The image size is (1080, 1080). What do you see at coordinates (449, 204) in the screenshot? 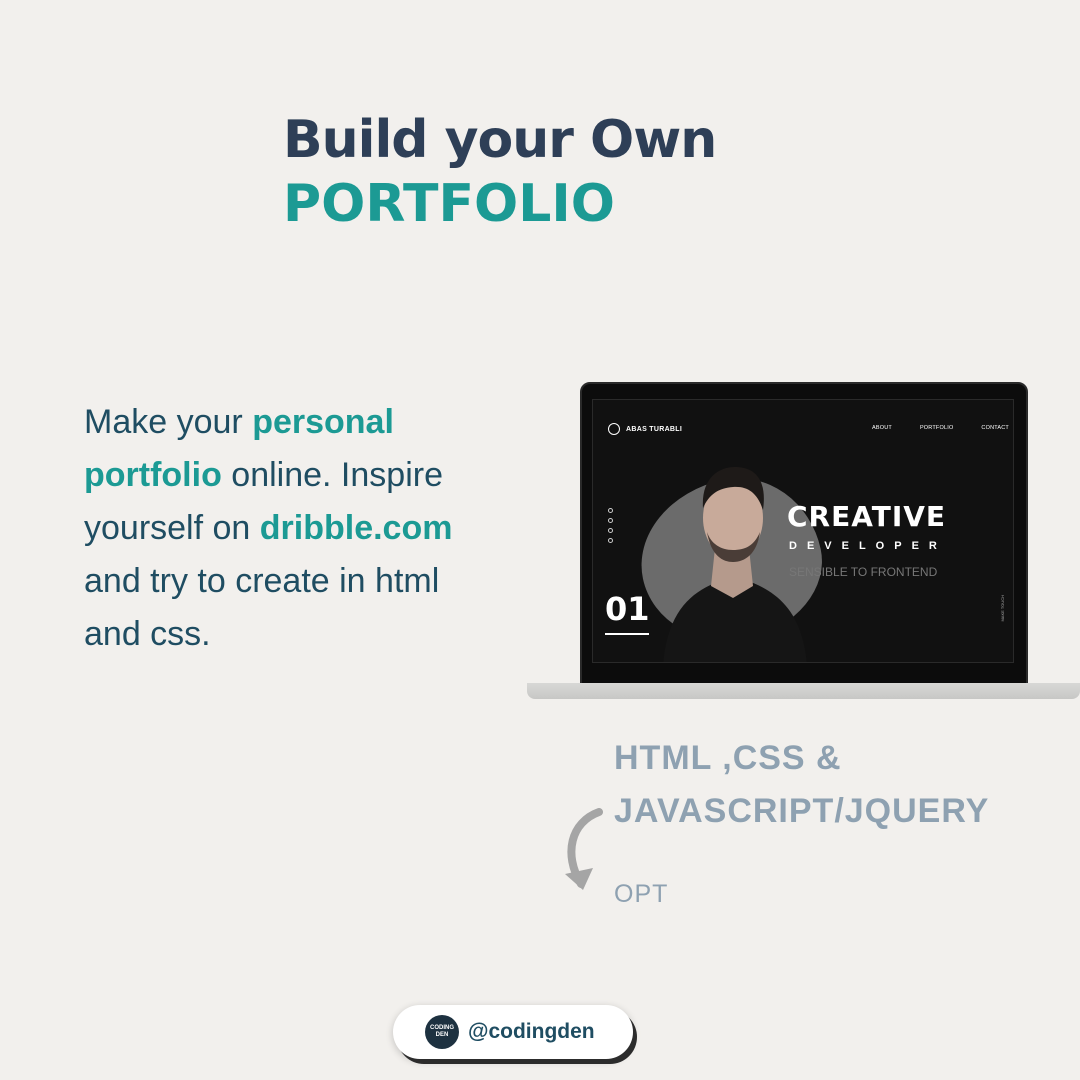
I see `title-line-2: PORTFOLIO` at bounding box center [449, 204].